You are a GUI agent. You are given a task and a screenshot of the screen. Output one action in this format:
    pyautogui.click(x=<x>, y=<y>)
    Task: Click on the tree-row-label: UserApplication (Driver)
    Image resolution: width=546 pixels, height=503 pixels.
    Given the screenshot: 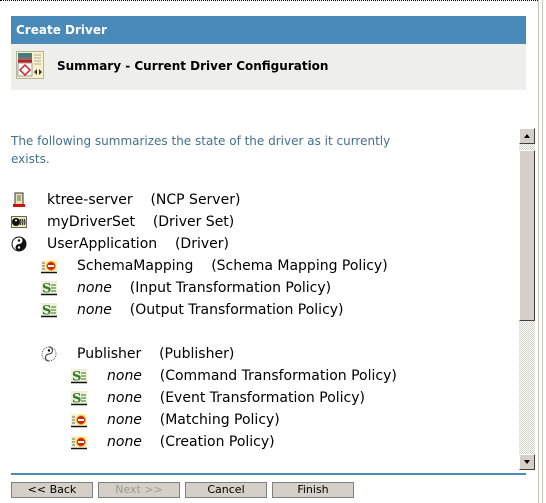 What is the action you would take?
    pyautogui.click(x=138, y=244)
    